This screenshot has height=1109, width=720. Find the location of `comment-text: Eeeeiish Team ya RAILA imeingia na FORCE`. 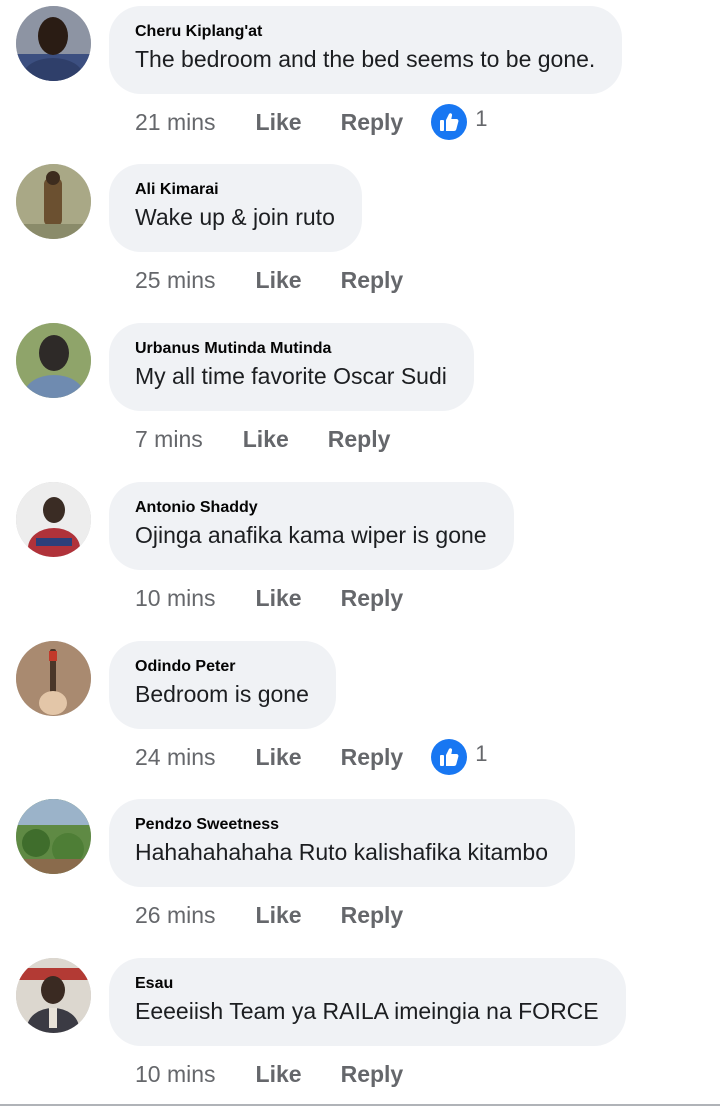

comment-text: Eeeeiish Team ya RAILA imeingia na FORCE is located at coordinates (367, 1011).